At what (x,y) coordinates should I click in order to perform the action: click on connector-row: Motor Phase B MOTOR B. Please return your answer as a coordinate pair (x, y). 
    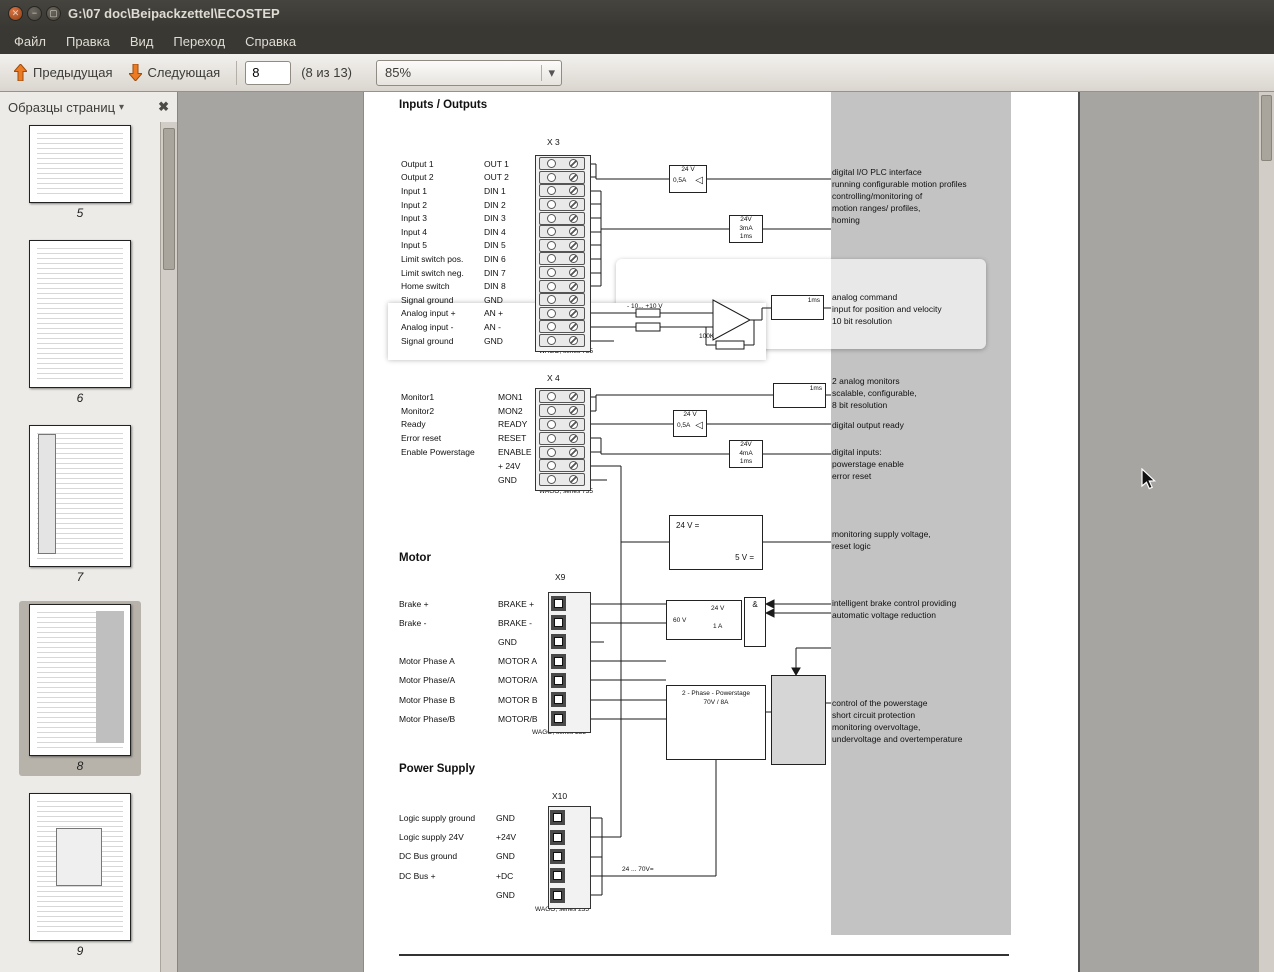
    Looking at the image, I should click on (496, 699).